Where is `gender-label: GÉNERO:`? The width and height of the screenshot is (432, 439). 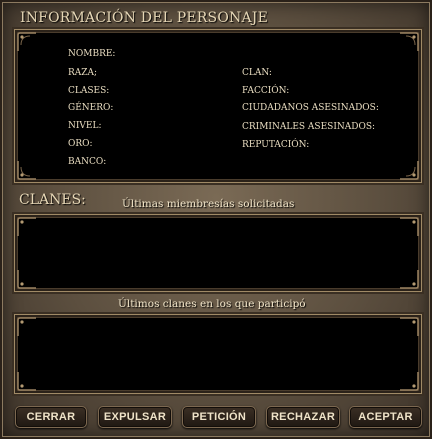 gender-label: GÉNERO: is located at coordinates (91, 108).